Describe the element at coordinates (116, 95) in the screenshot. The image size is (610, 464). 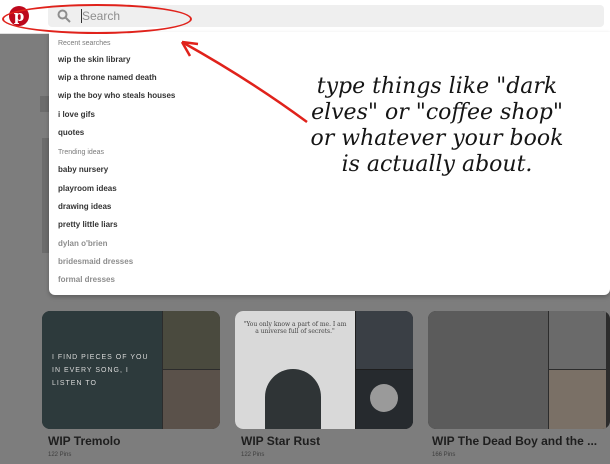
I see `recent-search-item: wip the boy who steals houses` at that location.